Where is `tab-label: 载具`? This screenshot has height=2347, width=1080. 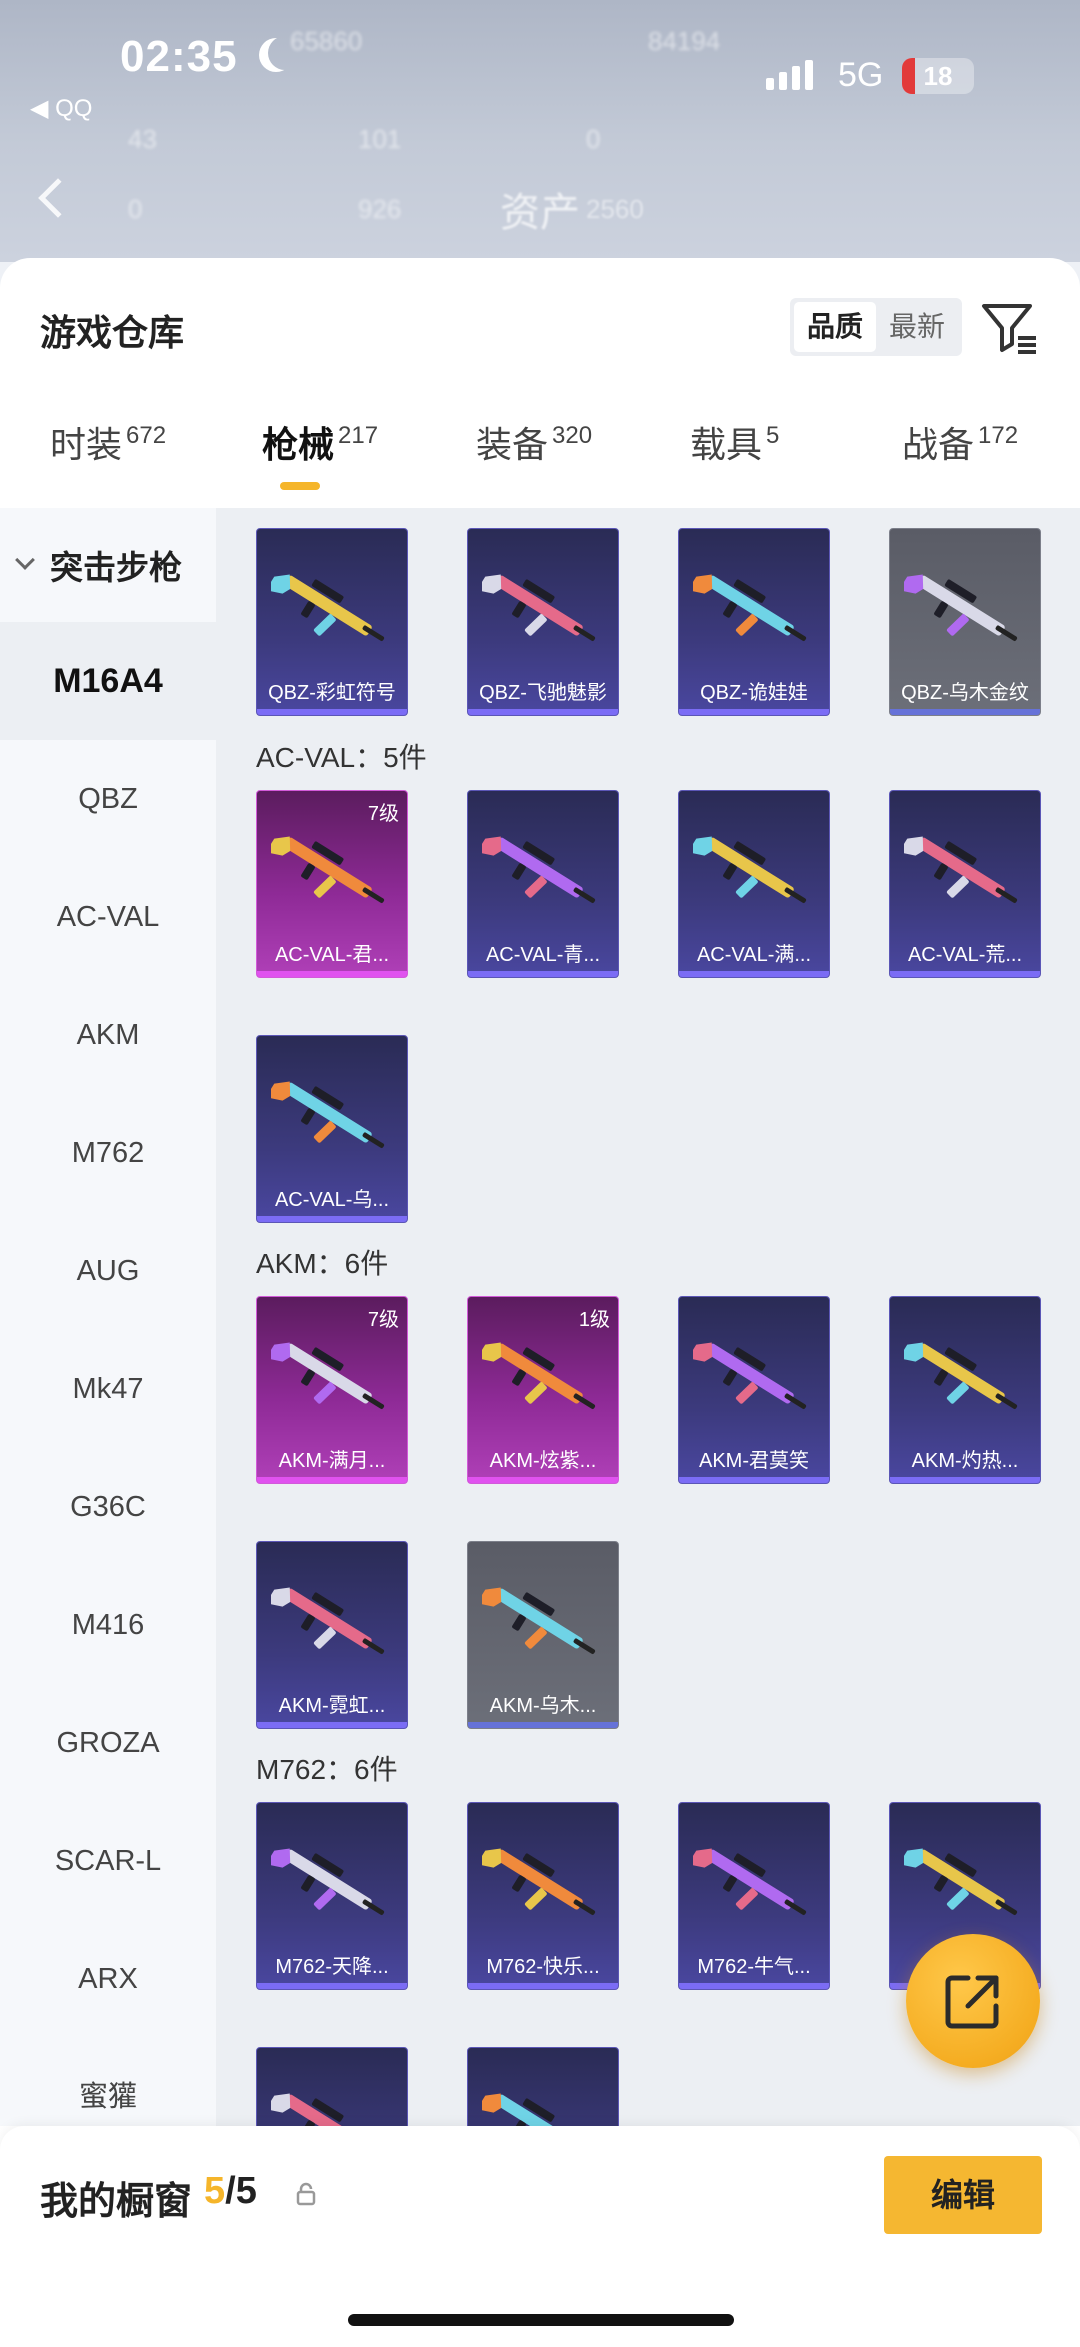
tab-label: 载具 is located at coordinates (726, 444).